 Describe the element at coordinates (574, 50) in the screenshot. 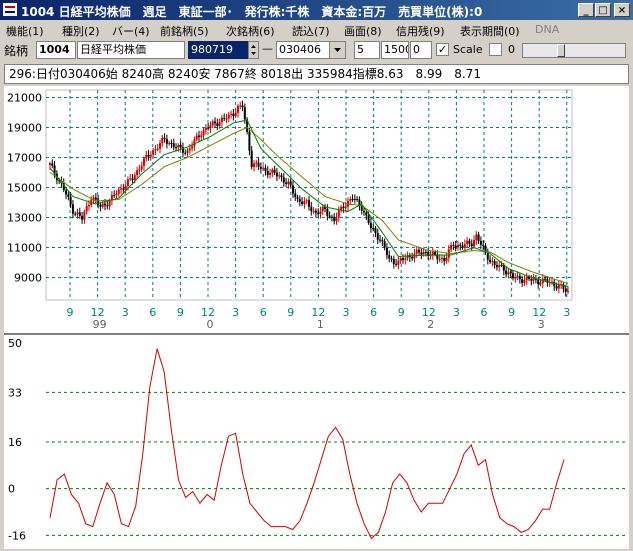

I see `scale-slider` at that location.